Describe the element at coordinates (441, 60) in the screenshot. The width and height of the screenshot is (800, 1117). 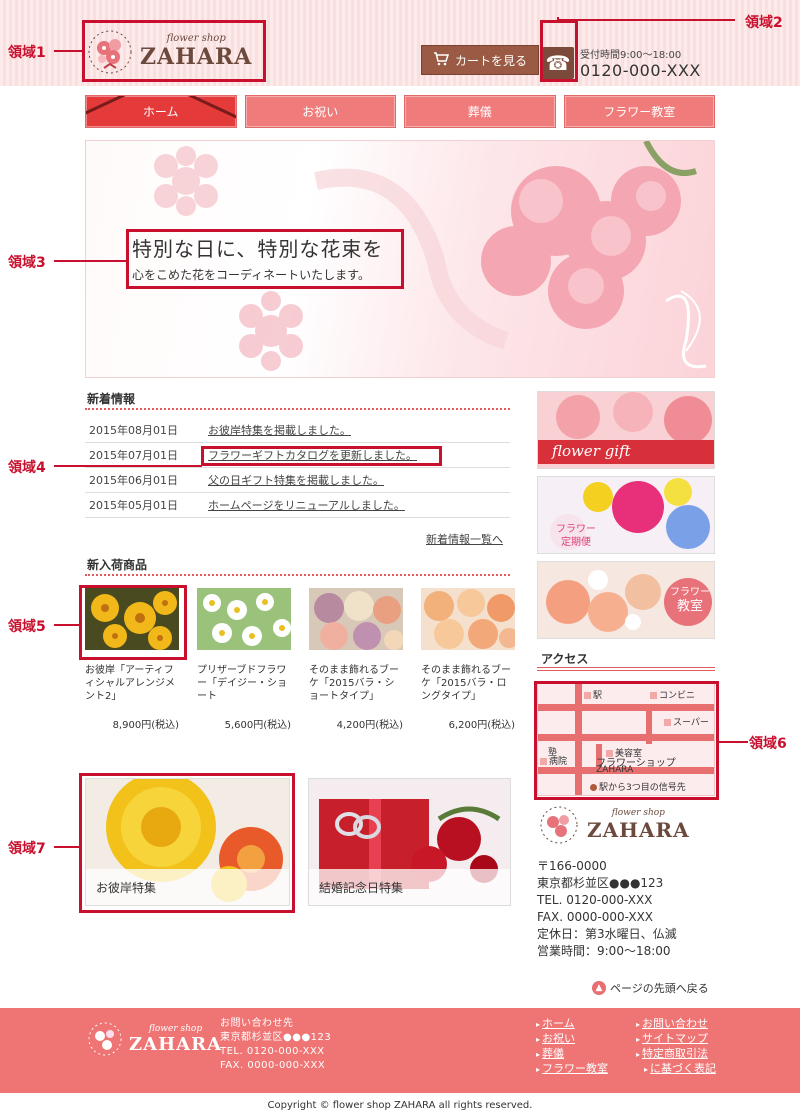
I see `cart-icon` at that location.